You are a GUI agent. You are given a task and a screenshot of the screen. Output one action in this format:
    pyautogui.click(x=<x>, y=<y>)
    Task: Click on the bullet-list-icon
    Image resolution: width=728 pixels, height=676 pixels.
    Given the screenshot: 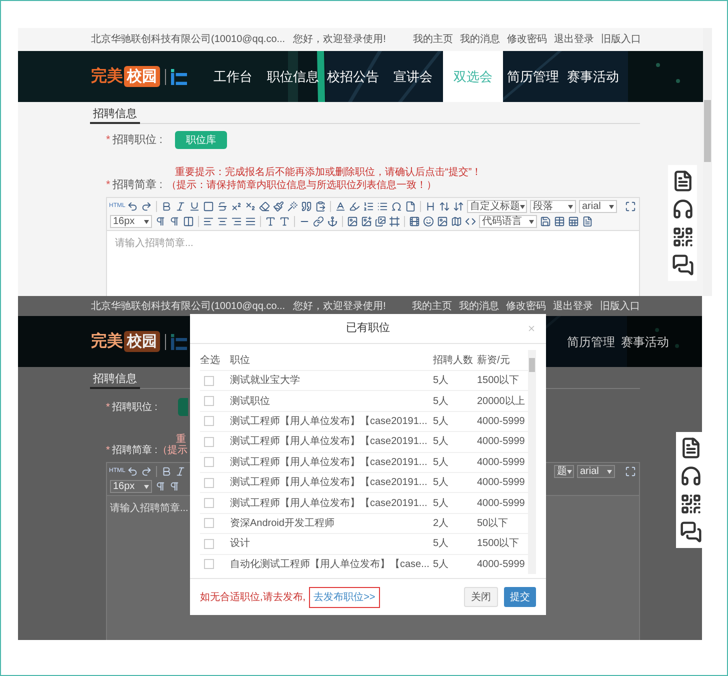 What is the action you would take?
    pyautogui.click(x=382, y=206)
    